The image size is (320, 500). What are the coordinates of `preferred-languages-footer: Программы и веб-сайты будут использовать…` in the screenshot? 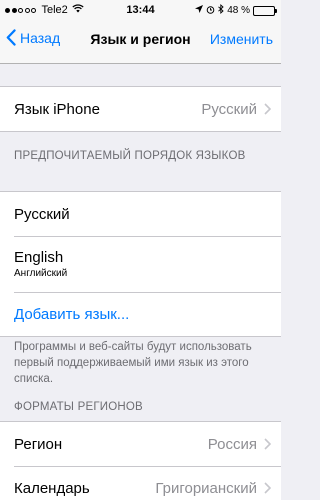 It's located at (133, 363).